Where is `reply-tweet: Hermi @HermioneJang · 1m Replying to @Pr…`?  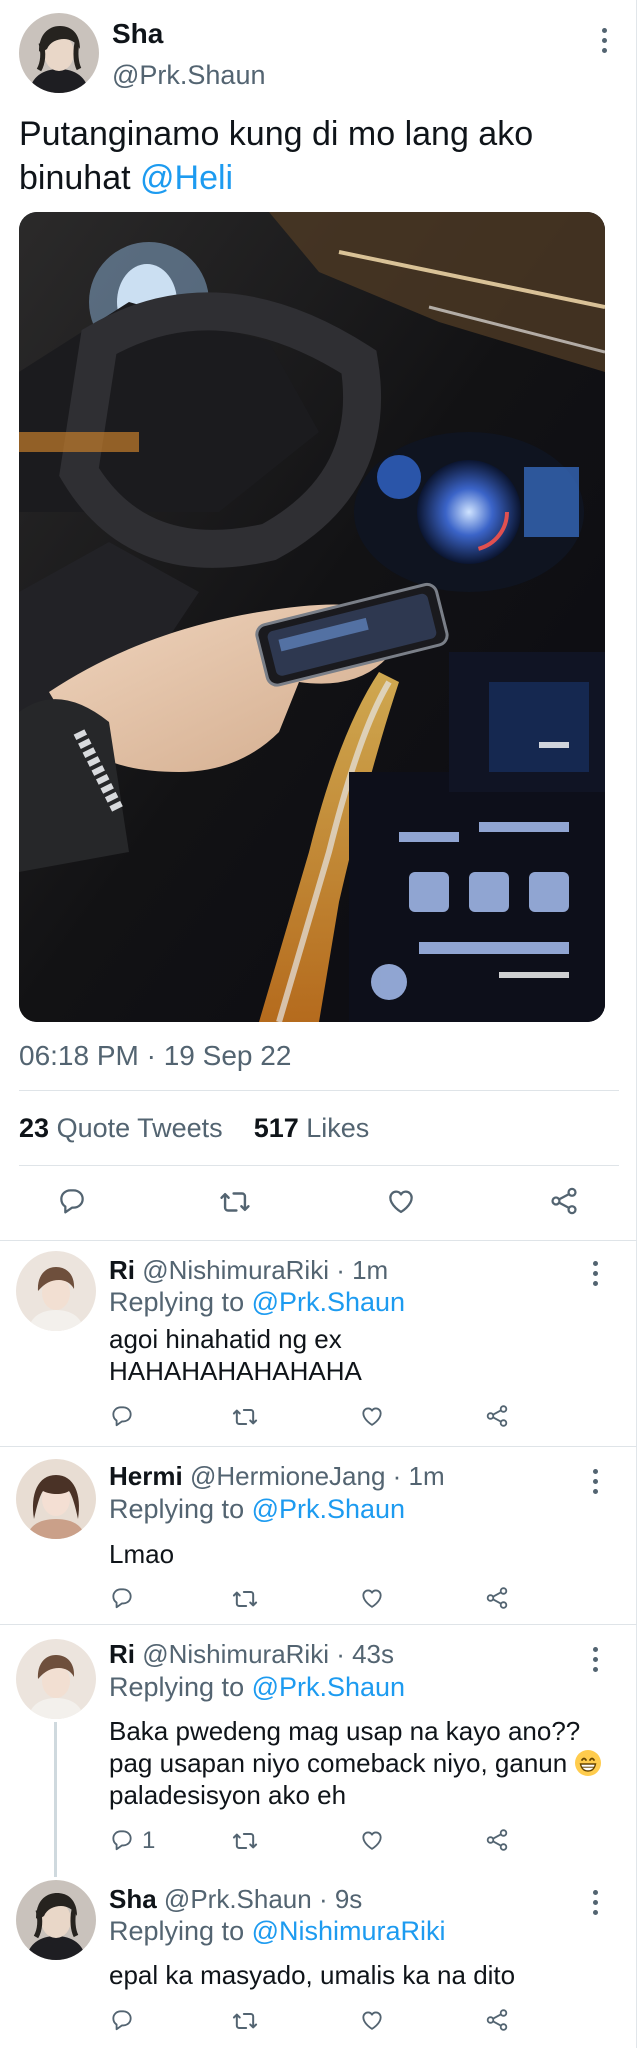 reply-tweet: Hermi @HermioneJang · 1m Replying to @Pr… is located at coordinates (318, 1535).